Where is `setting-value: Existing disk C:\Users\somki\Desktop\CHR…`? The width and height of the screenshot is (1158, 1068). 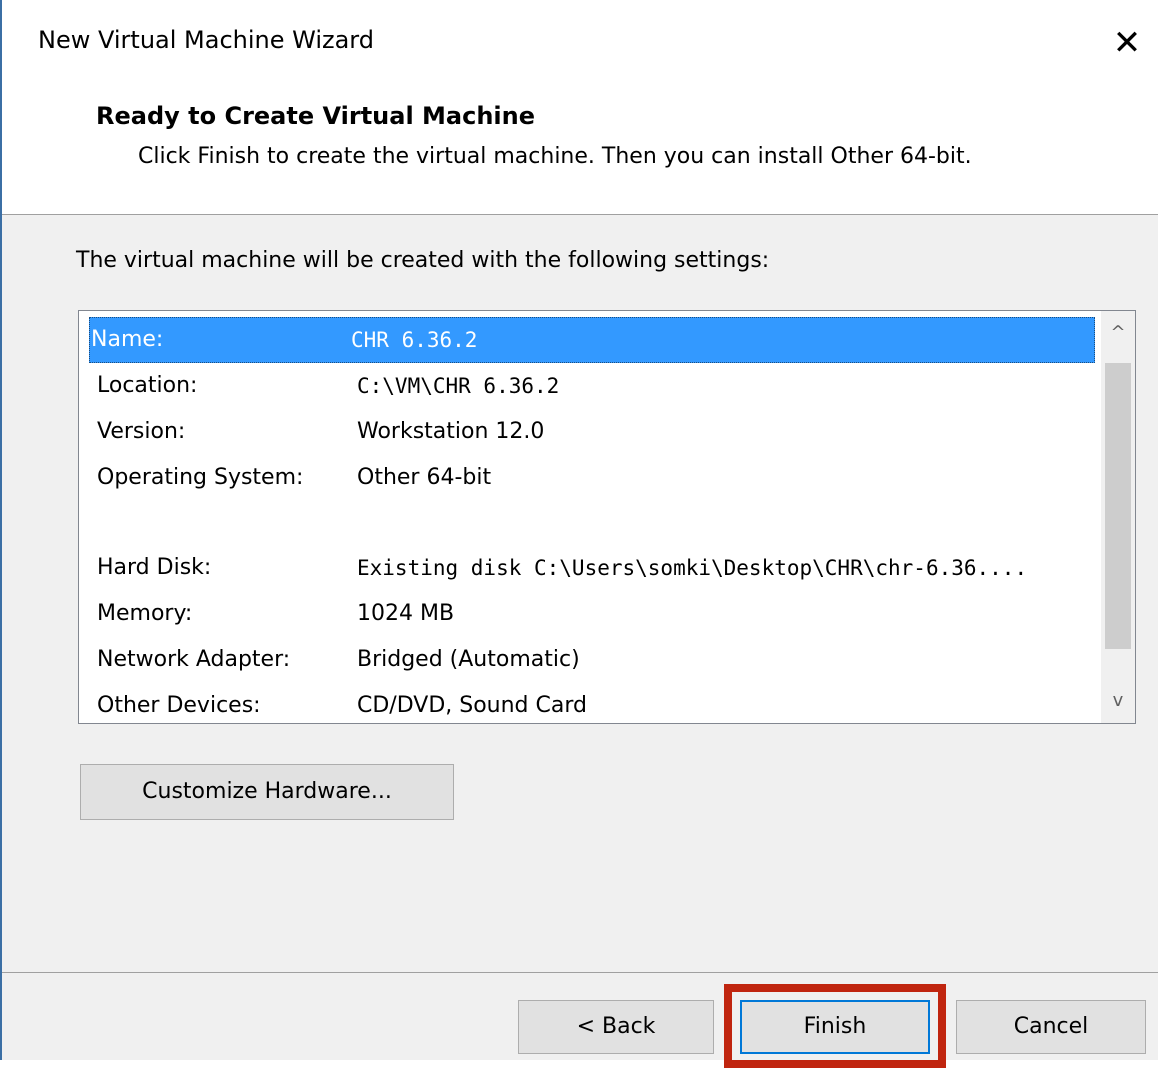 setting-value: Existing disk C:\Users\somki\Desktop\CHR… is located at coordinates (692, 568).